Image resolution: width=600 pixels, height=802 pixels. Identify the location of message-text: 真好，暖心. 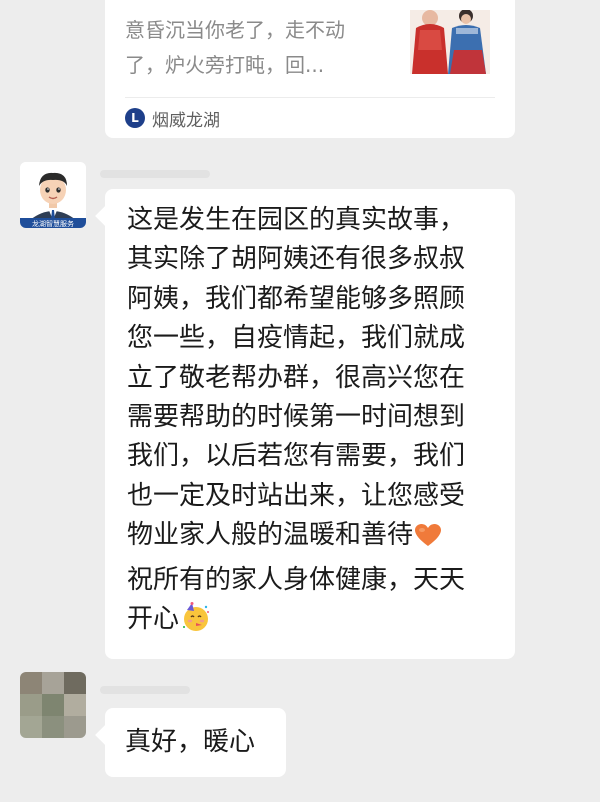
(190, 742).